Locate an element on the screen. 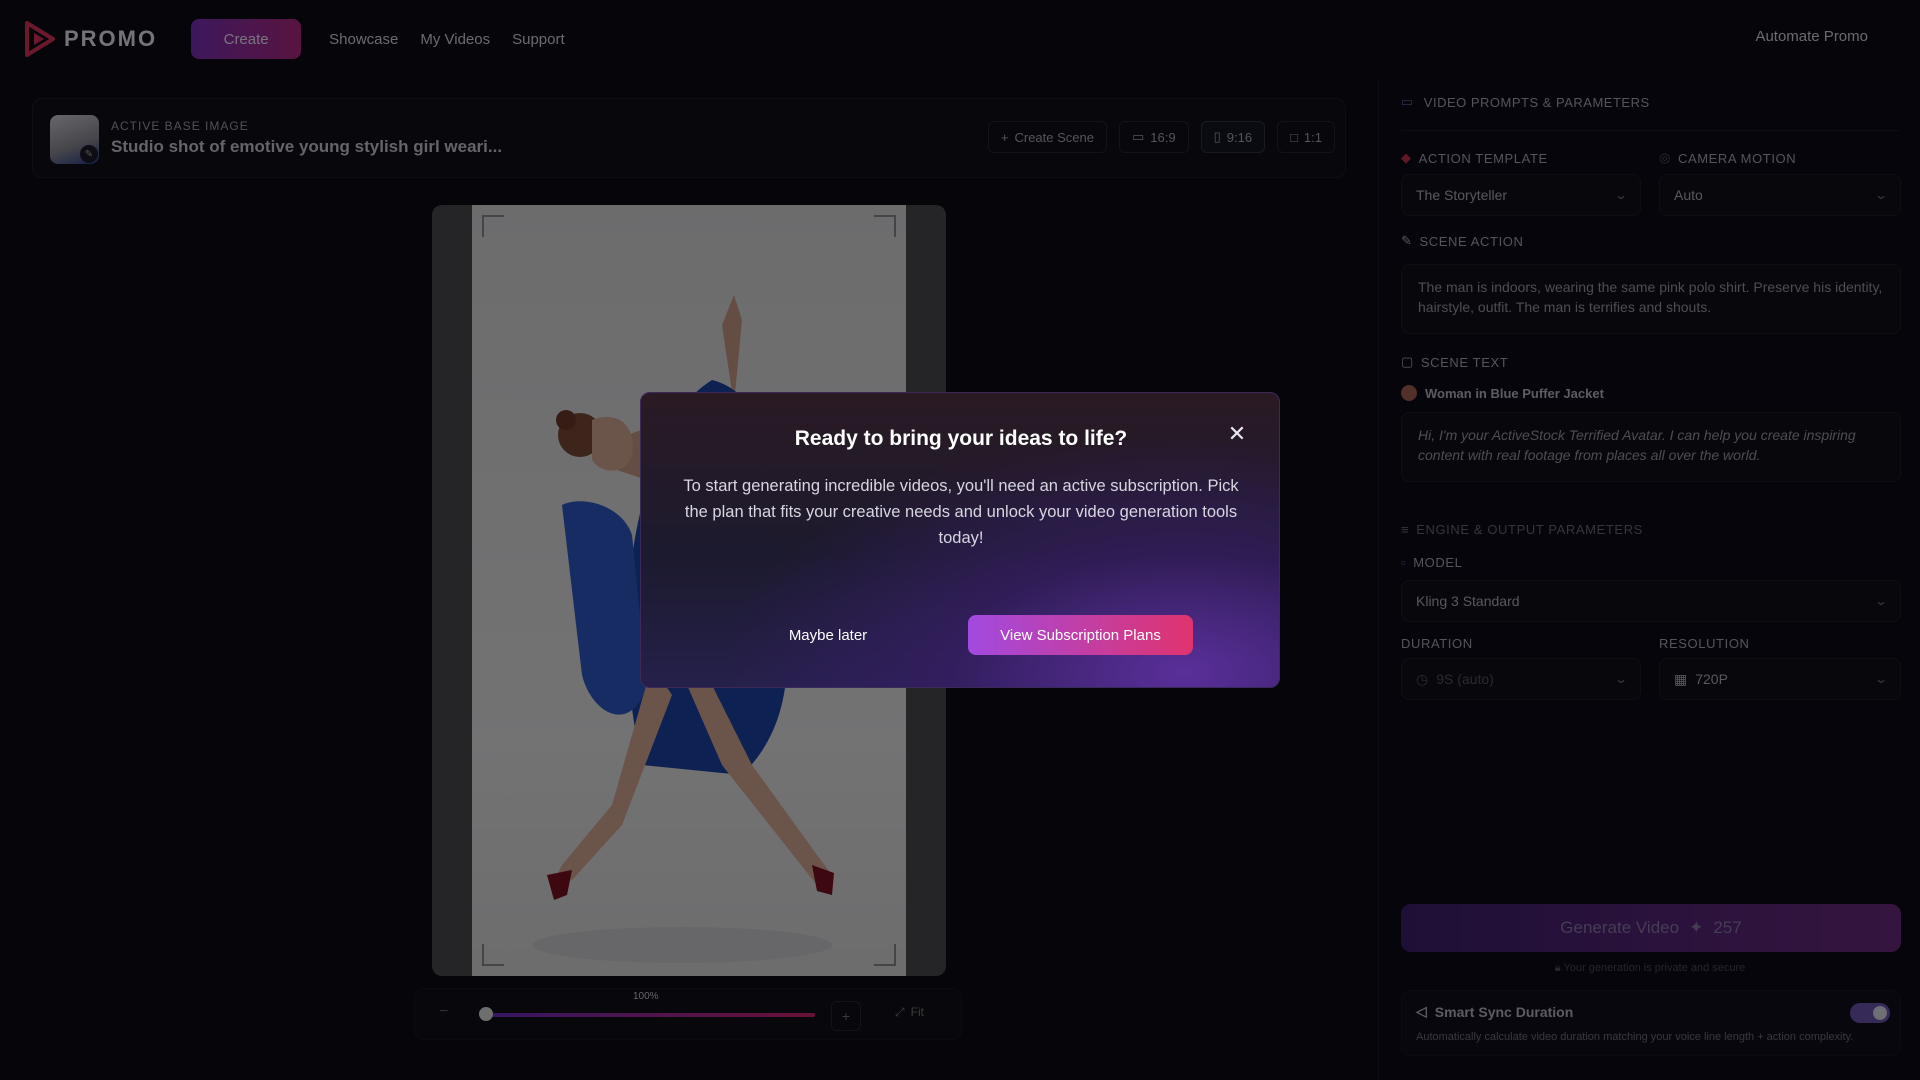 This screenshot has width=1920, height=1080. modal-title: Ready to bring your ideas to life? is located at coordinates (961, 438).